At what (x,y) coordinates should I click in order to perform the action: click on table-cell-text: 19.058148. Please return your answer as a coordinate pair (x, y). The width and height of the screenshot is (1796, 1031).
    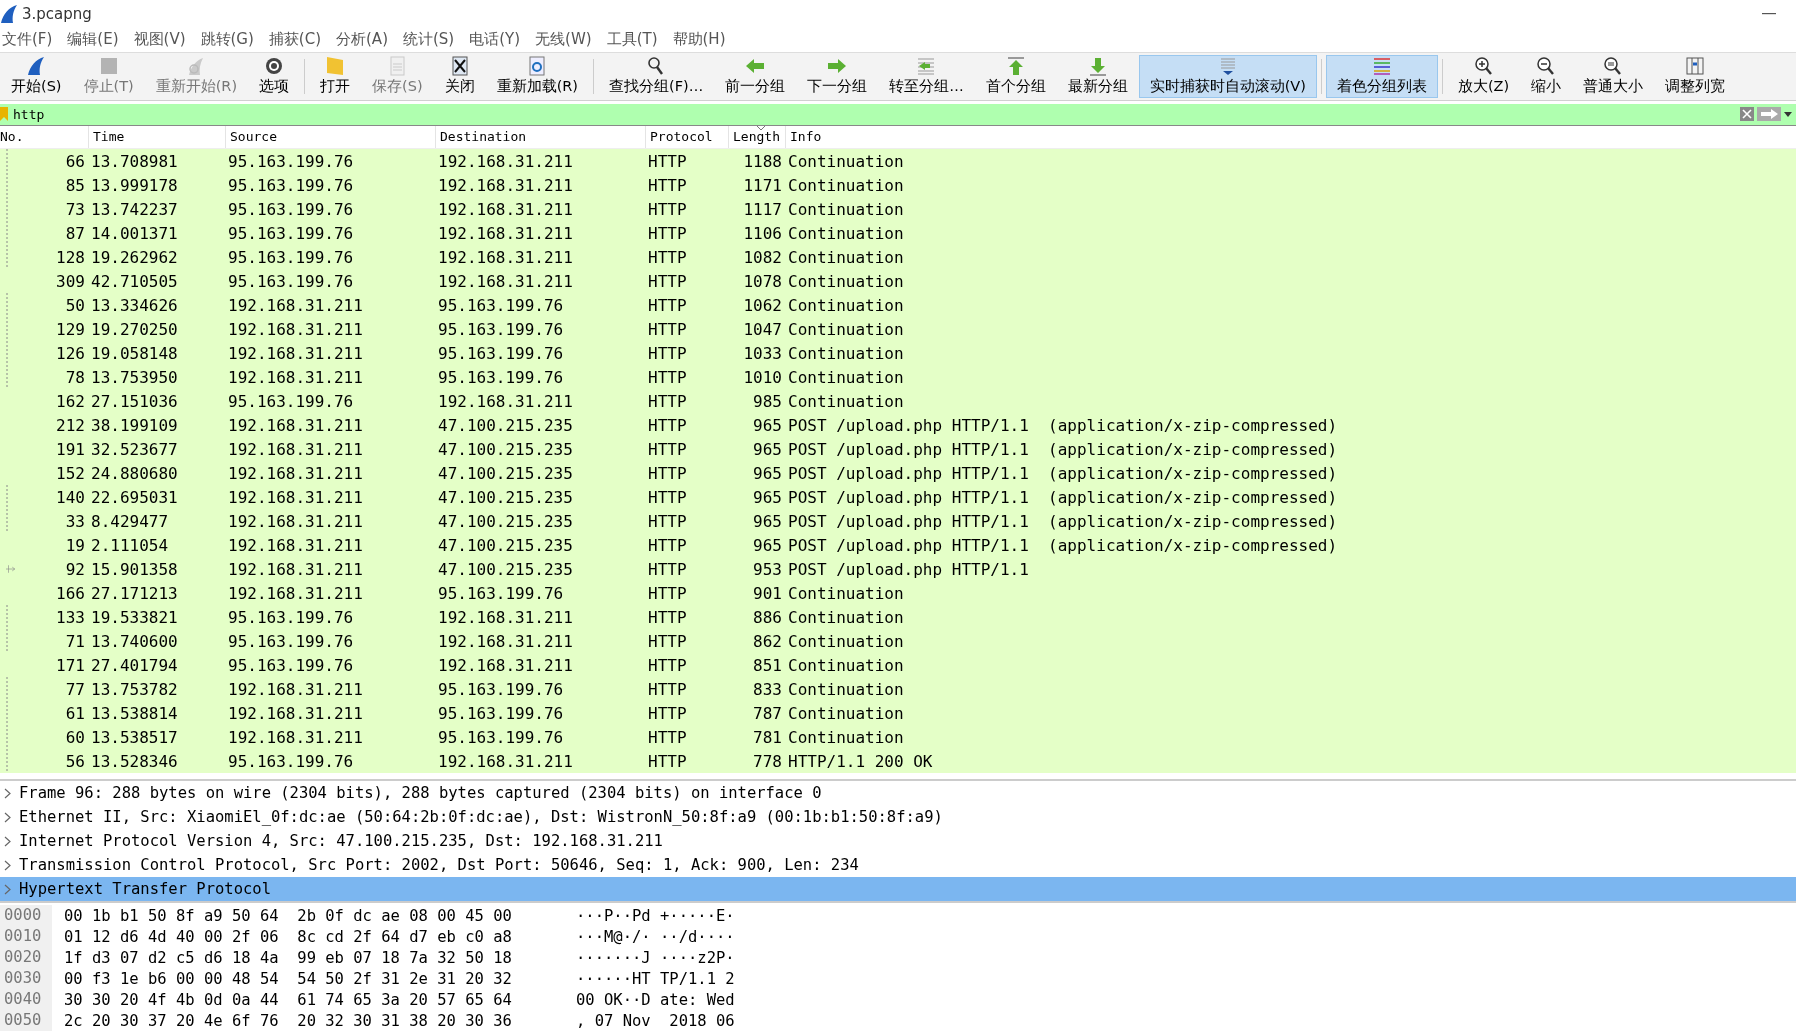
    Looking at the image, I should click on (134, 353).